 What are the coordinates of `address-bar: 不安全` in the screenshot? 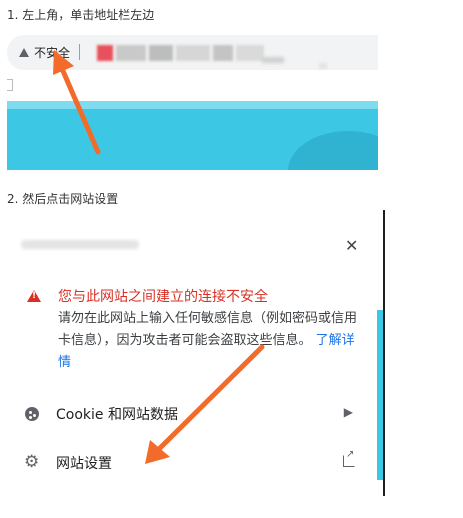 It's located at (192, 52).